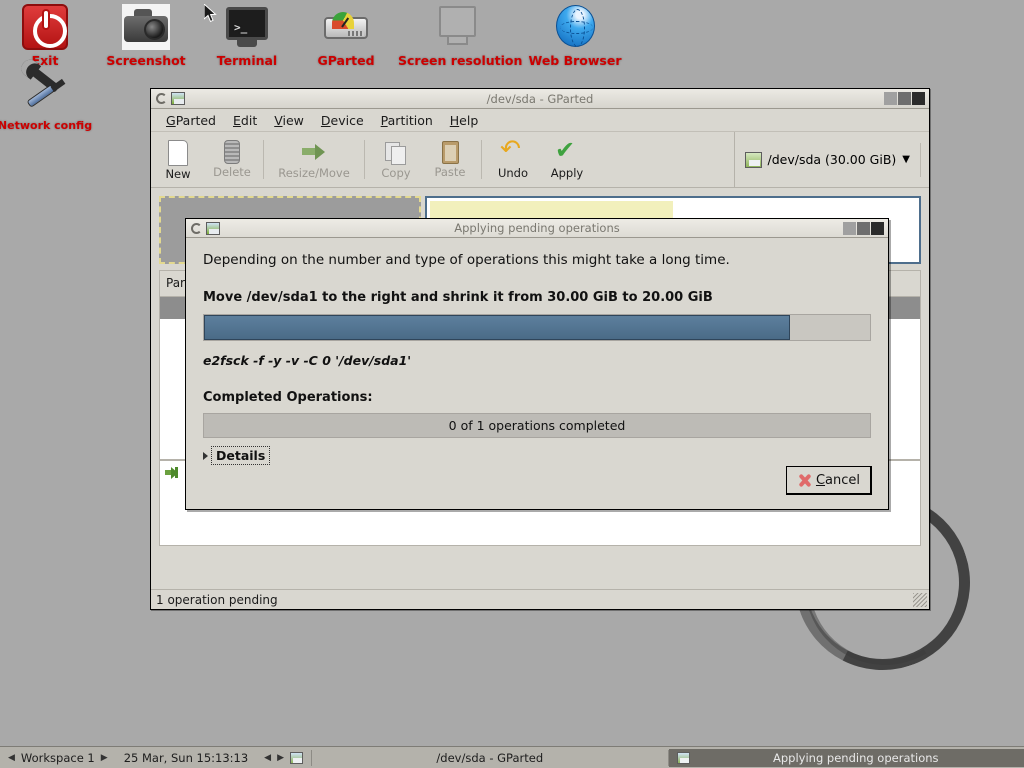 Image resolution: width=1024 pixels, height=768 pixels. I want to click on completed-operations-progress-bar: 0 of 1 operations completed, so click(537, 425).